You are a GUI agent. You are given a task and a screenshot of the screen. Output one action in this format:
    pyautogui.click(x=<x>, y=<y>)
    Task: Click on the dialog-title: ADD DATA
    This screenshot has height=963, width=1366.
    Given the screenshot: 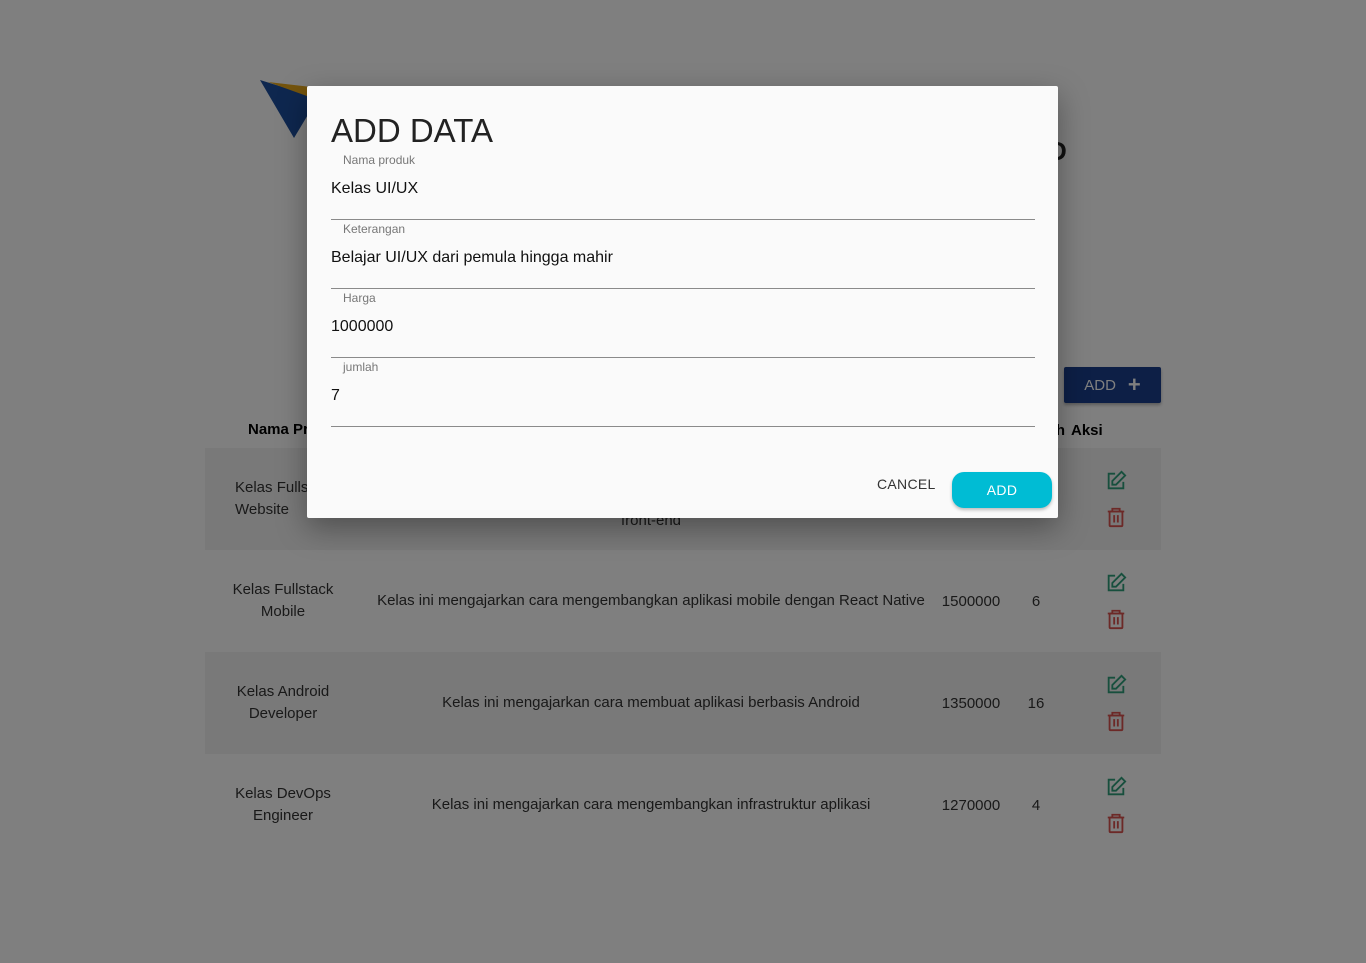 What is the action you would take?
    pyautogui.click(x=412, y=130)
    